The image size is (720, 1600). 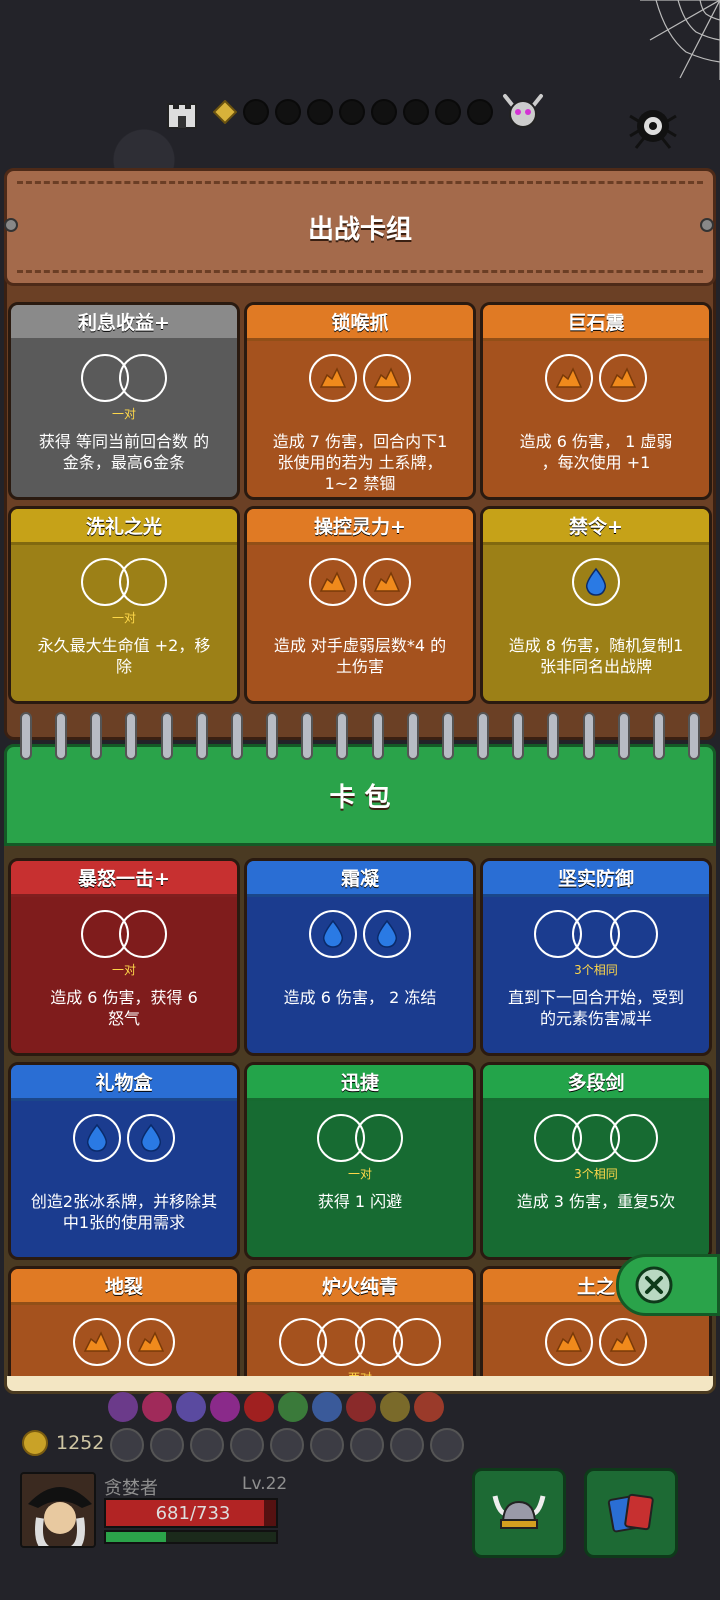 I want to click on card-5: 操控灵力+ 造成 对手虚弱层数*4 的土伤害, so click(x=360, y=605).